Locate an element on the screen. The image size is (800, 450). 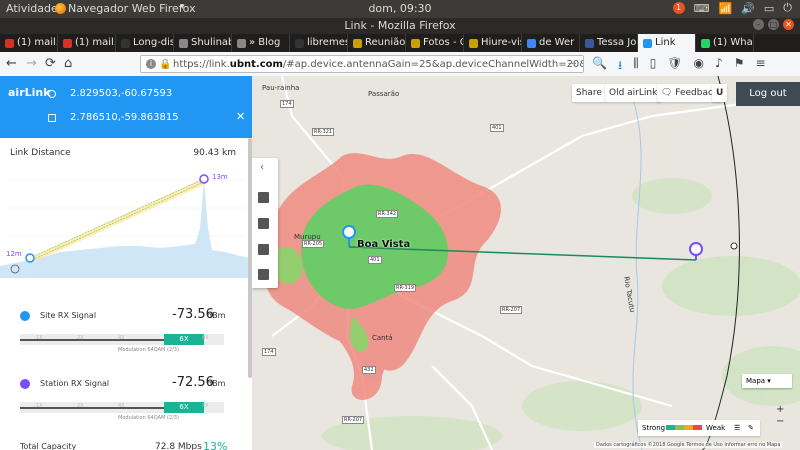
browser-tab: Link is located at coordinates (667, 43).